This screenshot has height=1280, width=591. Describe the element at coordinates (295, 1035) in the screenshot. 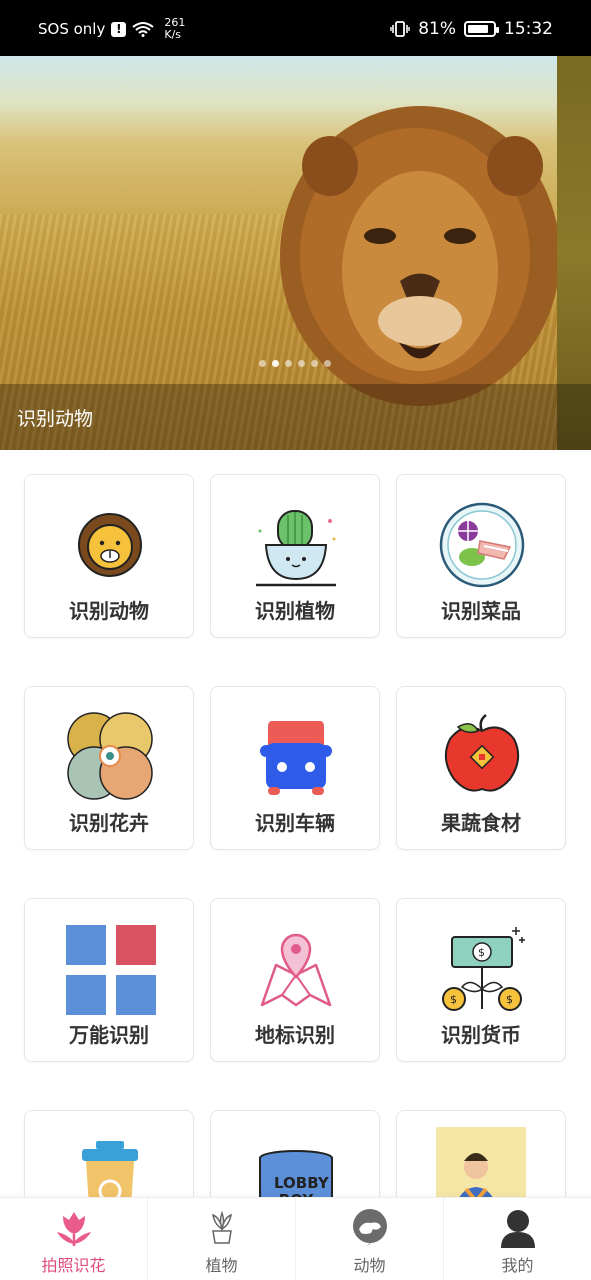

I see `card-label: 地标识别` at that location.